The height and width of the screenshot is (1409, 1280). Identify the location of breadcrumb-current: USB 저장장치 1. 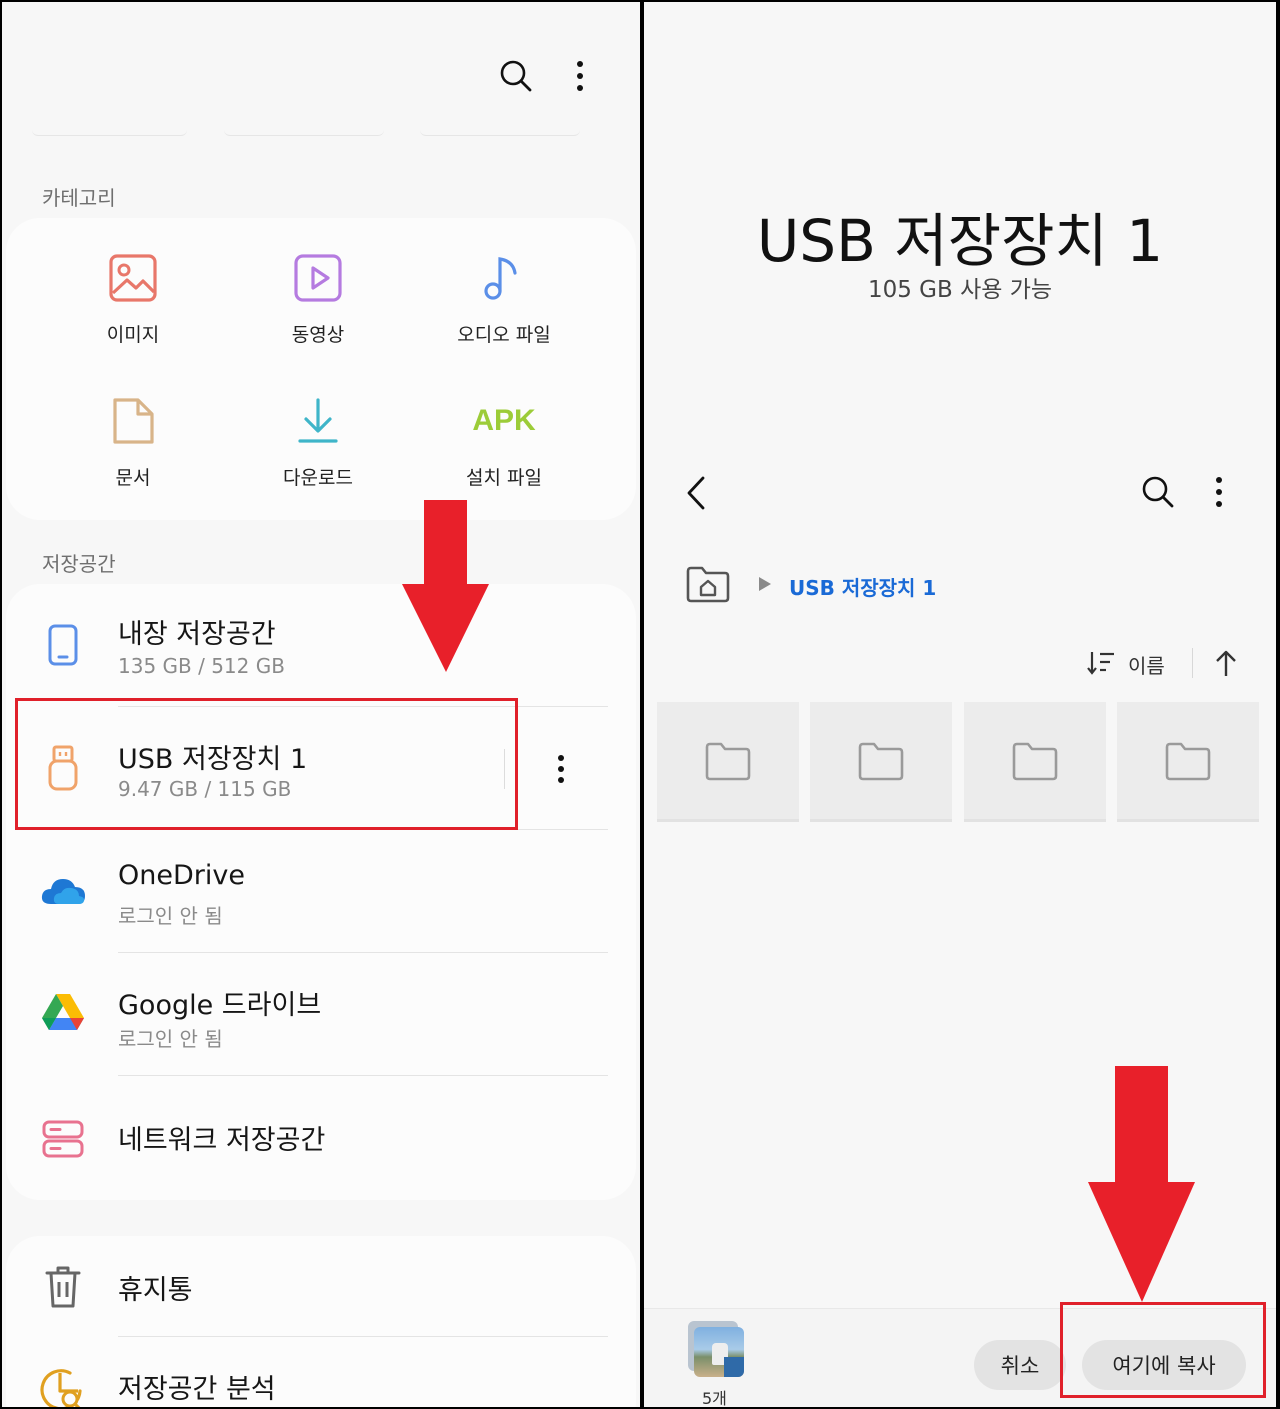
(862, 586).